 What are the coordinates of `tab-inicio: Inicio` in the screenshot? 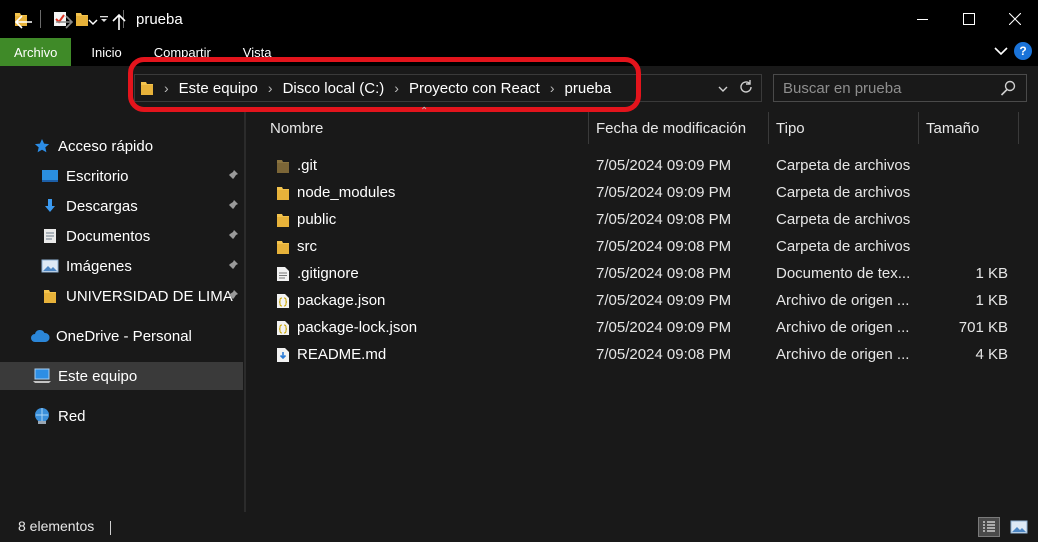 It's located at (106, 52).